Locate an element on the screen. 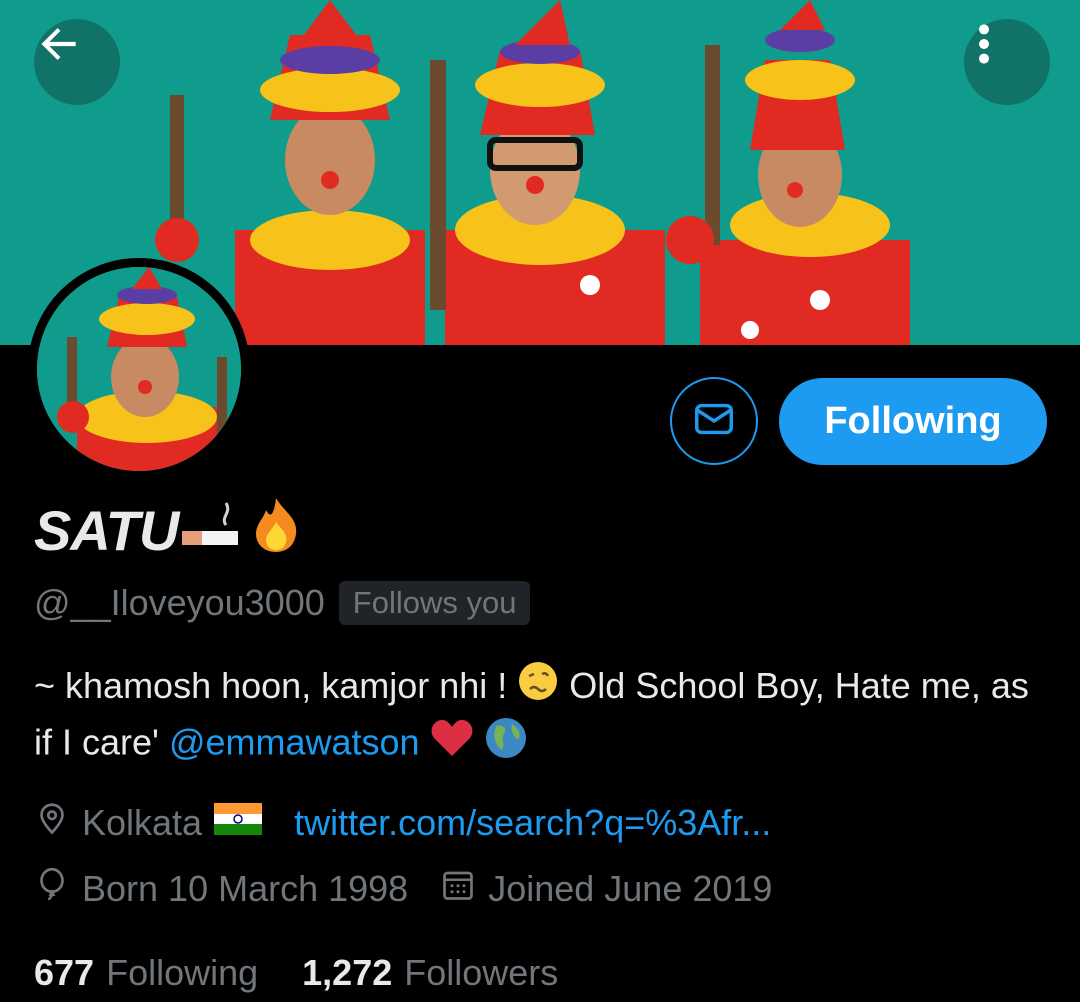  birthday: Born 10 March 1998 is located at coordinates (221, 889).